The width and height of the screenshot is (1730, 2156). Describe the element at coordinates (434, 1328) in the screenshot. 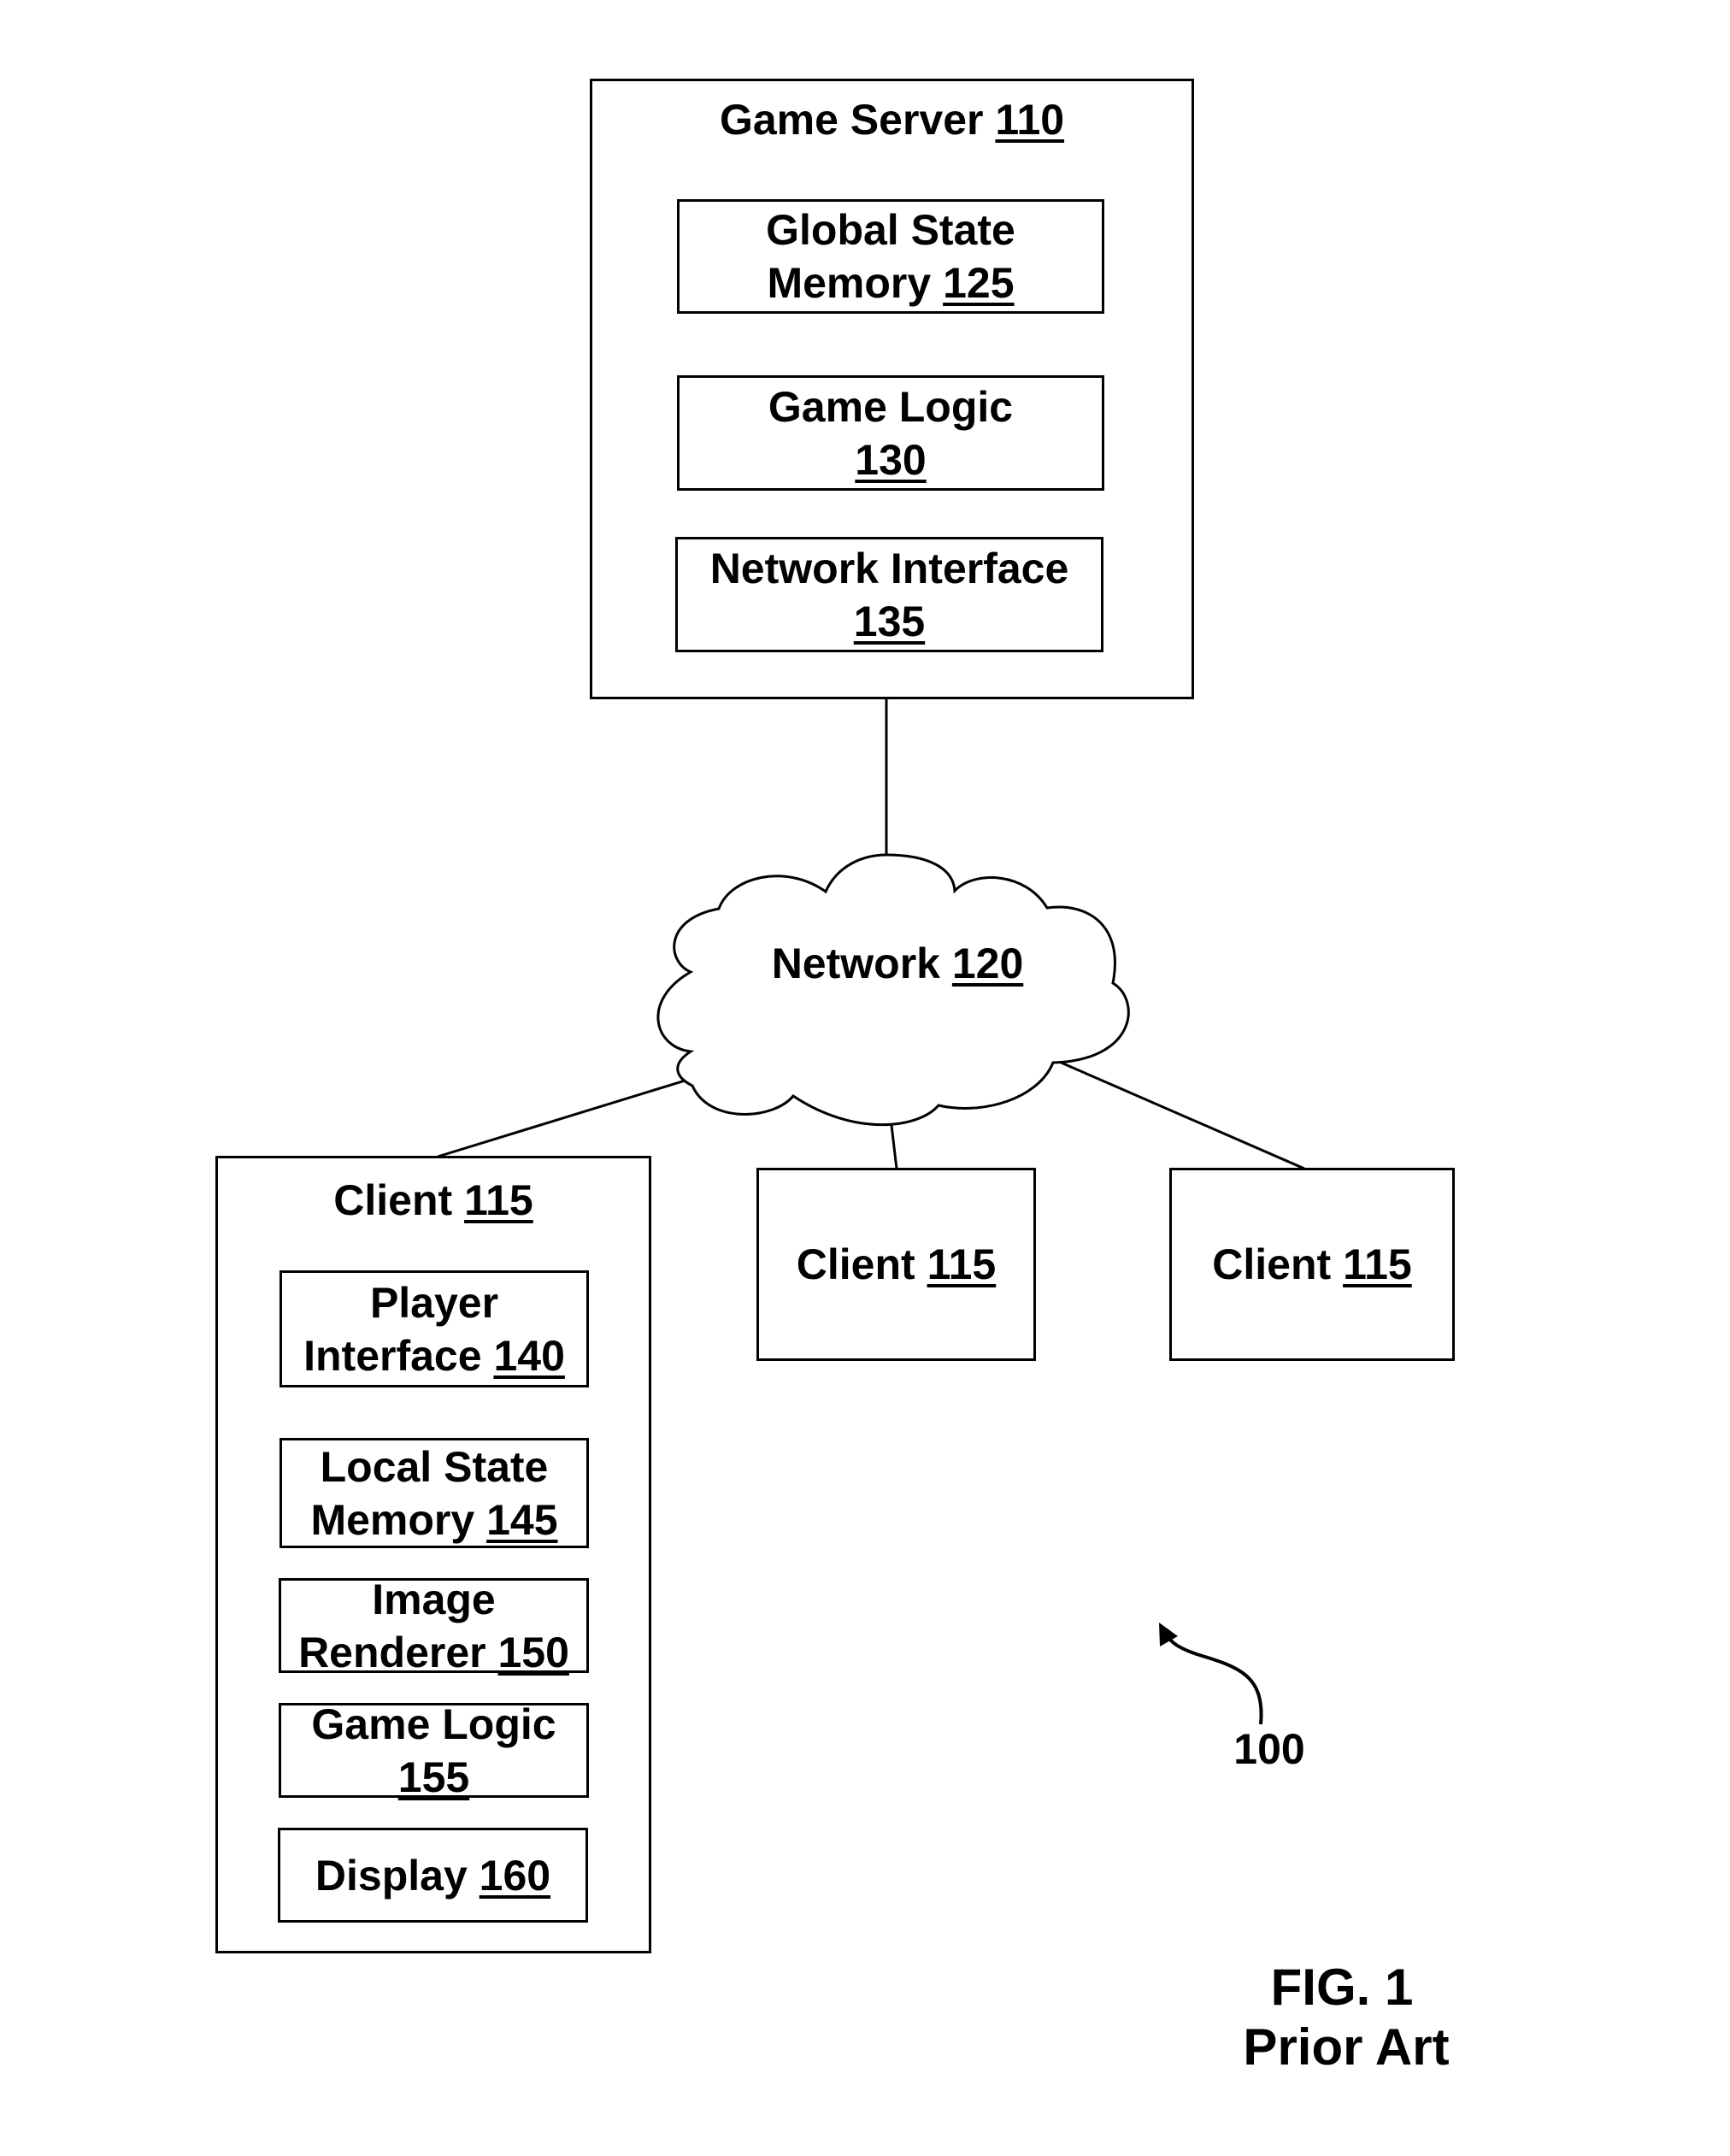

I see `player-interface-box: Player Interface 140` at that location.